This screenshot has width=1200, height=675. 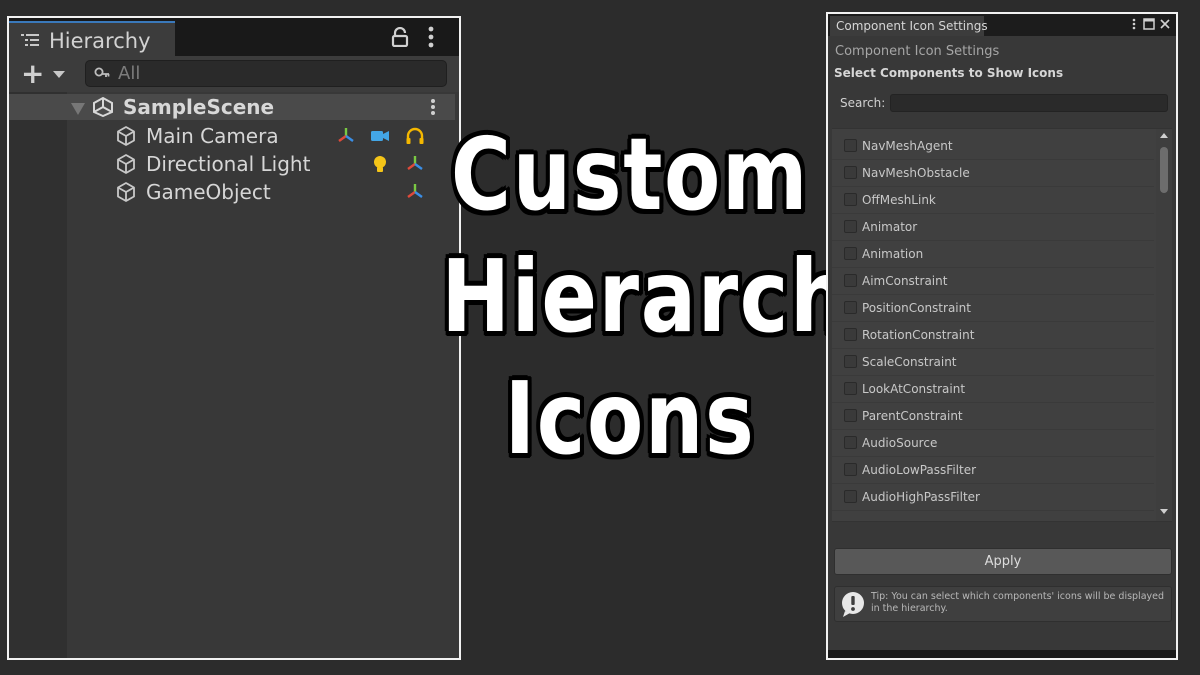 What do you see at coordinates (893, 254) in the screenshot?
I see `component-label: Animation` at bounding box center [893, 254].